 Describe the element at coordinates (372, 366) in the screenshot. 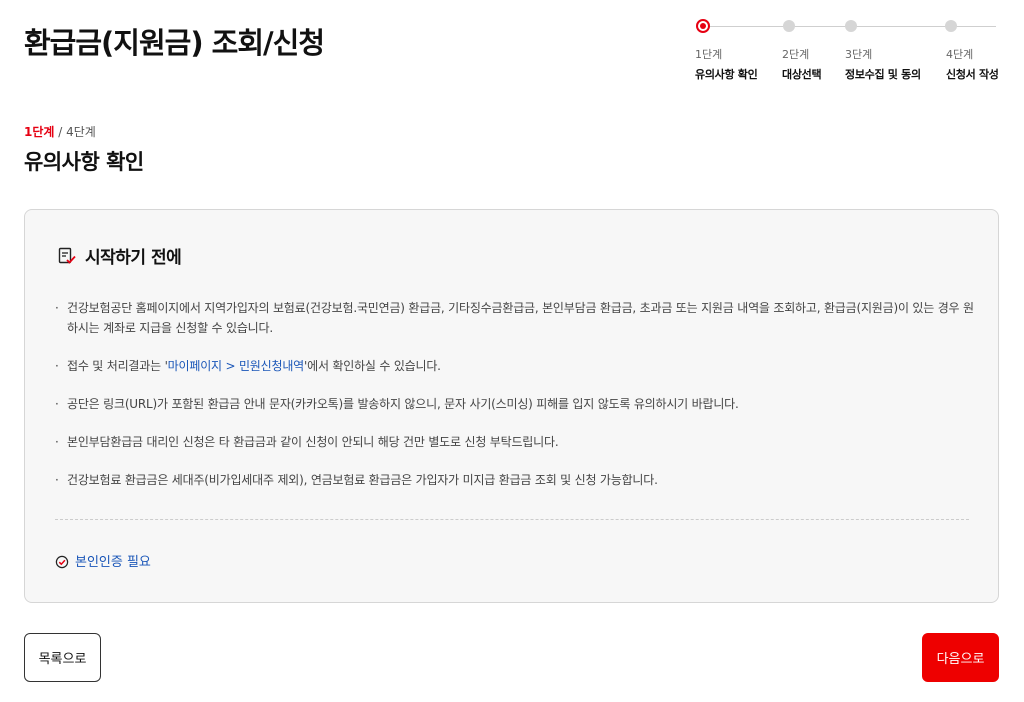

I see `notice-text: '에서 확인하실 수 있습니다.` at that location.